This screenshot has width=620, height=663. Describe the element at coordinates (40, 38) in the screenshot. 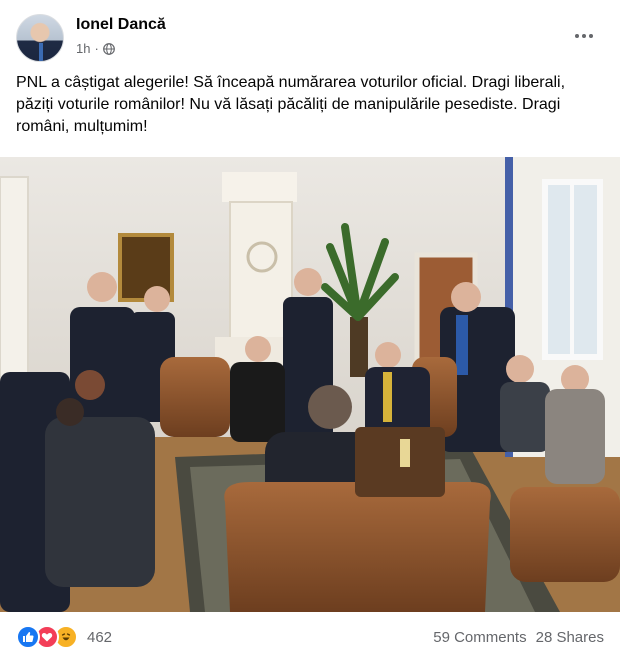

I see `avatar` at that location.